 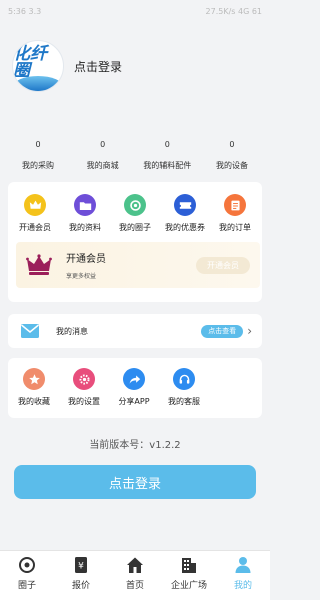 I want to click on tool-label: 我的客服, so click(x=184, y=401).